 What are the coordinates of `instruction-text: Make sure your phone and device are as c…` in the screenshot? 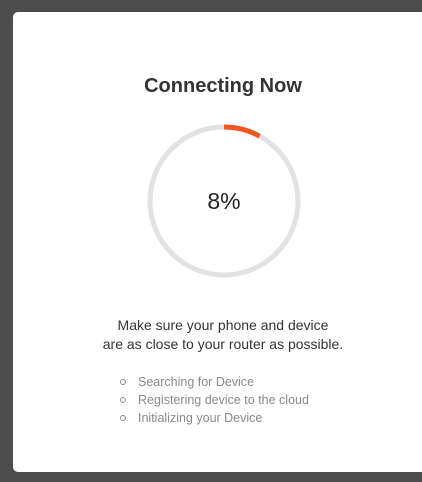 It's located at (217, 335).